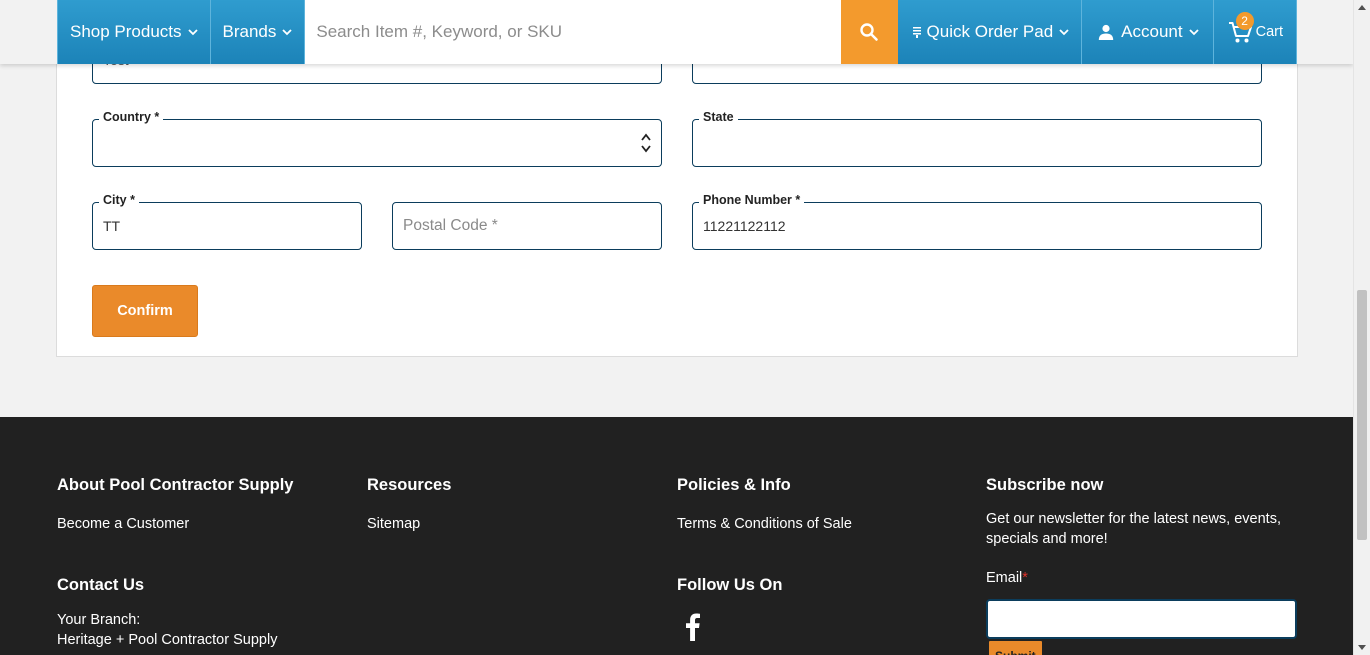  Describe the element at coordinates (131, 117) in the screenshot. I see `country-label: Country *` at that location.